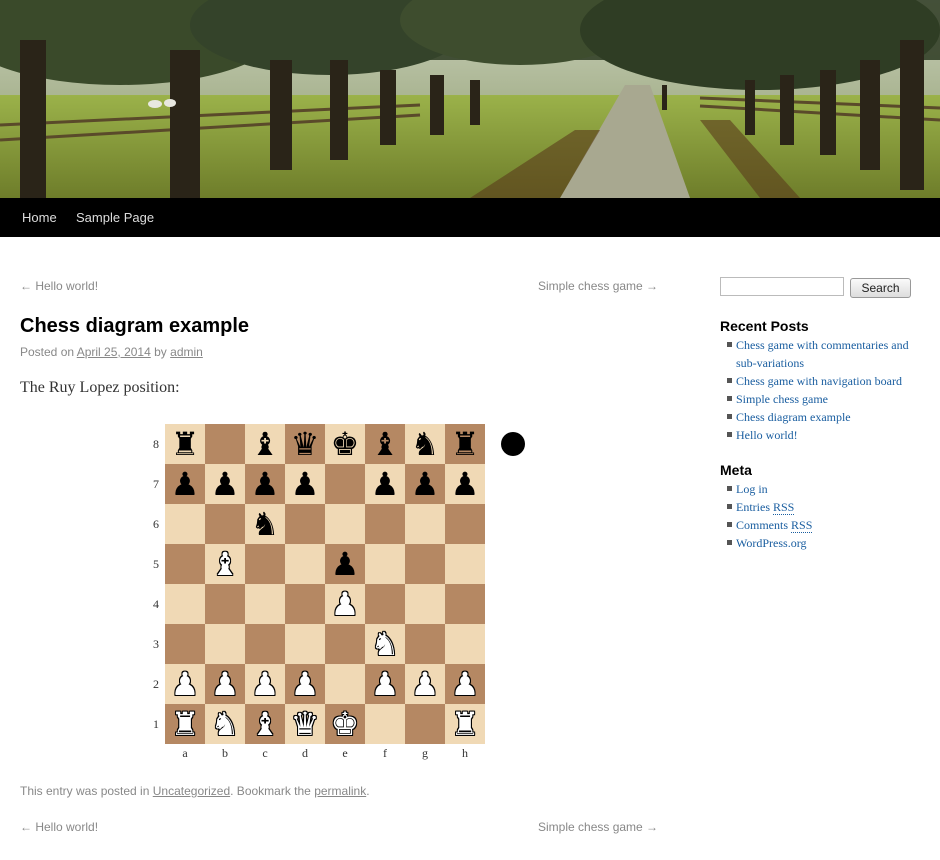 The image size is (940, 860). Describe the element at coordinates (39, 217) in the screenshot. I see `nav-item-home: Home` at that location.